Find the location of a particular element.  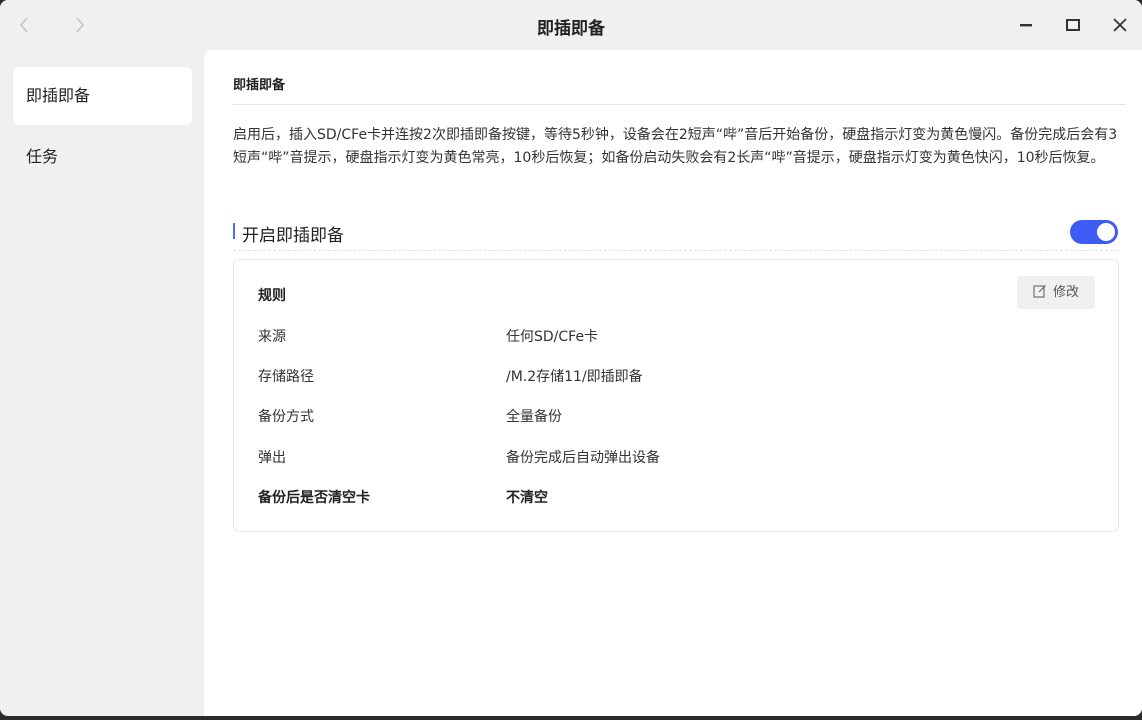

rules-title: 规则 is located at coordinates (272, 296).